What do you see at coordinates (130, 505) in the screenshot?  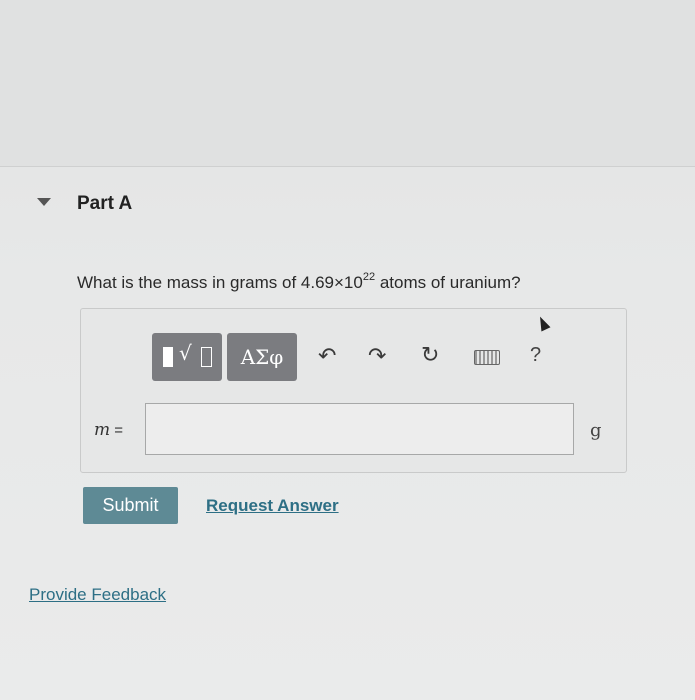 I see `submit-button: Submit` at bounding box center [130, 505].